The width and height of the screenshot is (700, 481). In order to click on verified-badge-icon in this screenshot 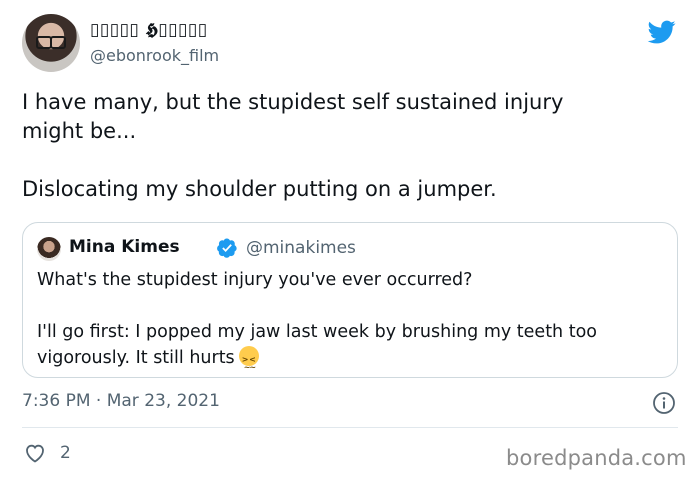, I will do `click(227, 248)`.